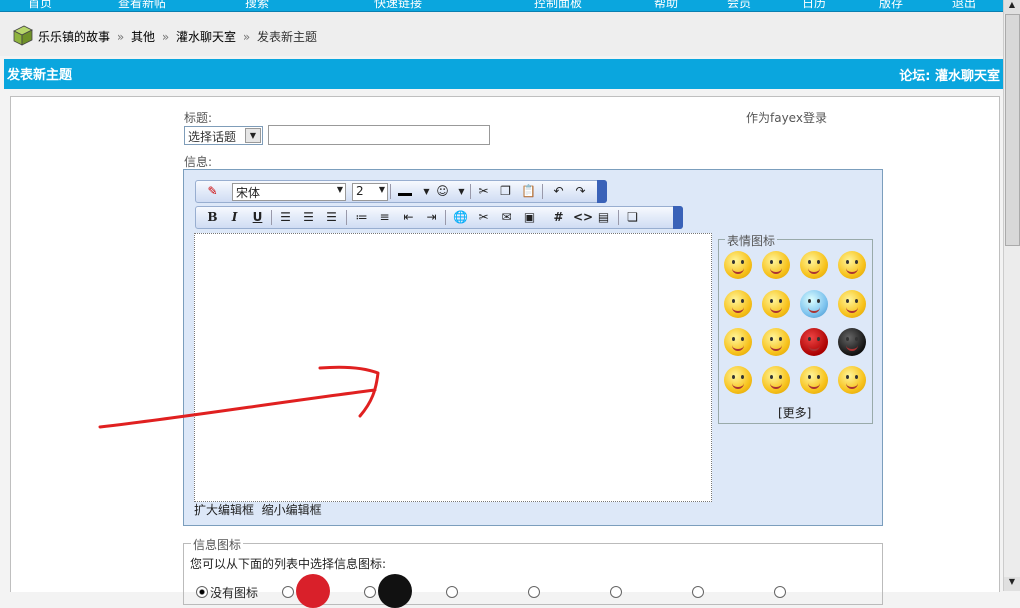 The width and height of the screenshot is (1020, 608). Describe the element at coordinates (288, 564) in the screenshot. I see `message-icon-description: 您可以从下面的列表中选择信息图标:` at that location.